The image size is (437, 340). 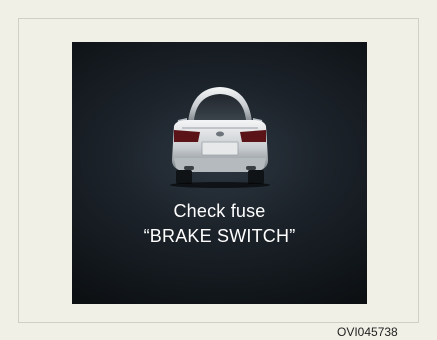 I want to click on figure-code: OVI045738, so click(x=367, y=332).